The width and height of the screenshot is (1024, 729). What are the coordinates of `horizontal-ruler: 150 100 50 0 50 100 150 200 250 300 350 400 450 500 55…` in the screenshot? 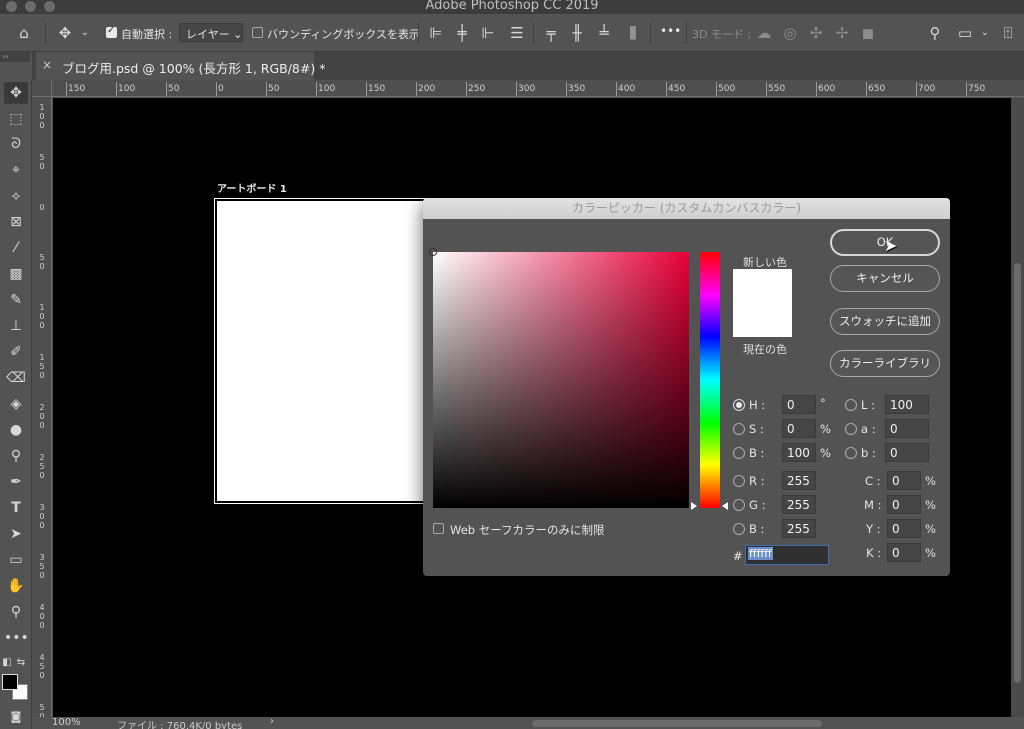 It's located at (538, 88).